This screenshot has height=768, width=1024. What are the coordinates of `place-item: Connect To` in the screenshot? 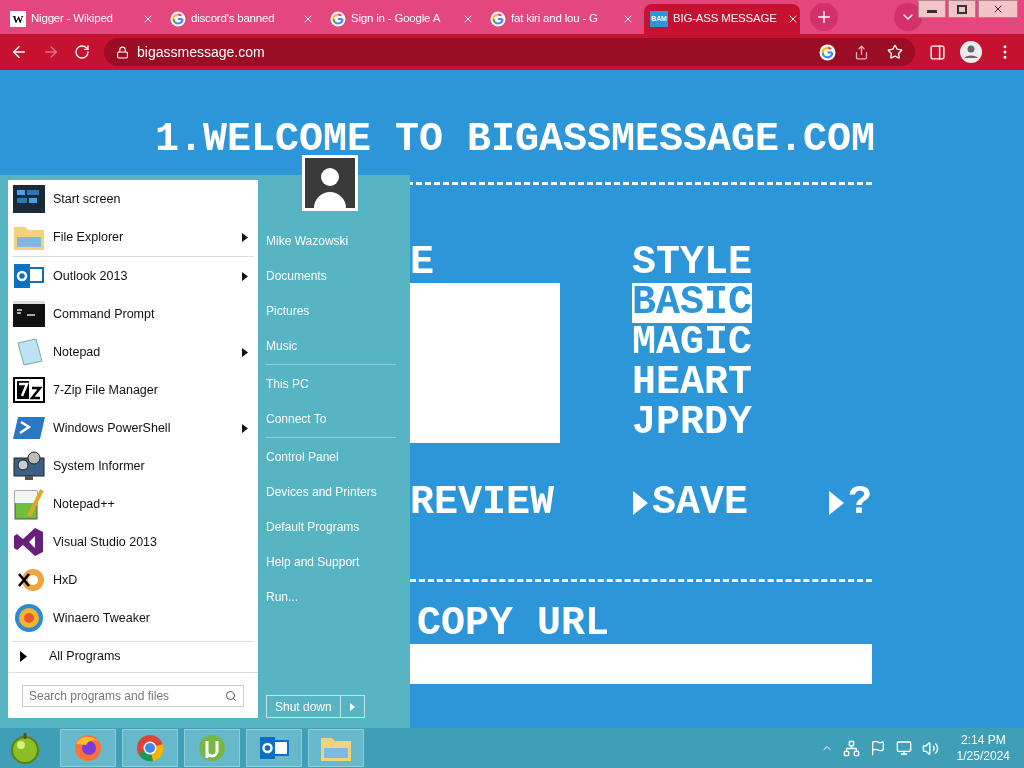 It's located at (331, 418).